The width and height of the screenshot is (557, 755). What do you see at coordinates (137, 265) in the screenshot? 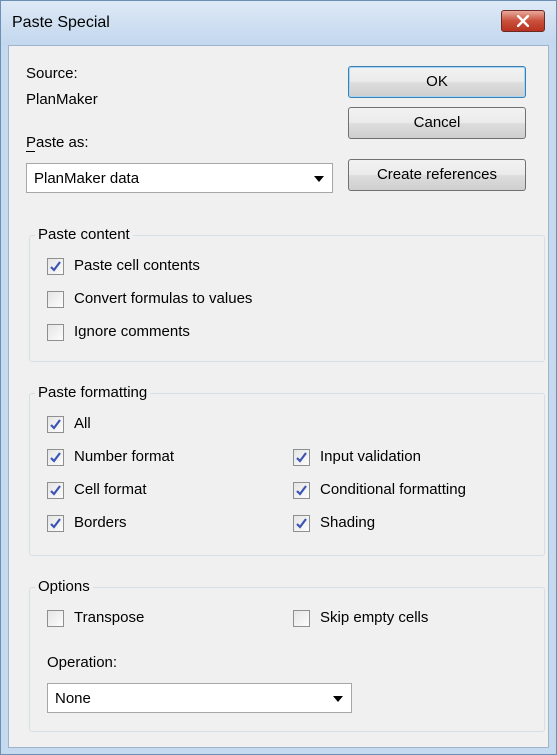
I see `paste-cell-contents-label: Paste cell contents` at bounding box center [137, 265].